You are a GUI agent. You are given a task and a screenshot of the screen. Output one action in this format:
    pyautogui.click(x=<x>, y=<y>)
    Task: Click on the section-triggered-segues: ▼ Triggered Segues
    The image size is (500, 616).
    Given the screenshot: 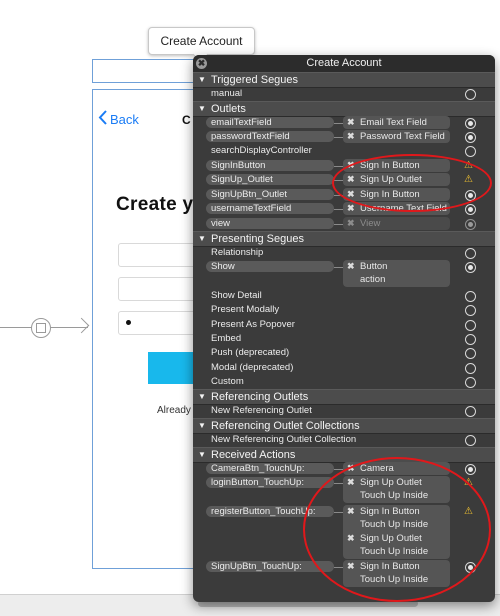 What is the action you would take?
    pyautogui.click(x=344, y=80)
    